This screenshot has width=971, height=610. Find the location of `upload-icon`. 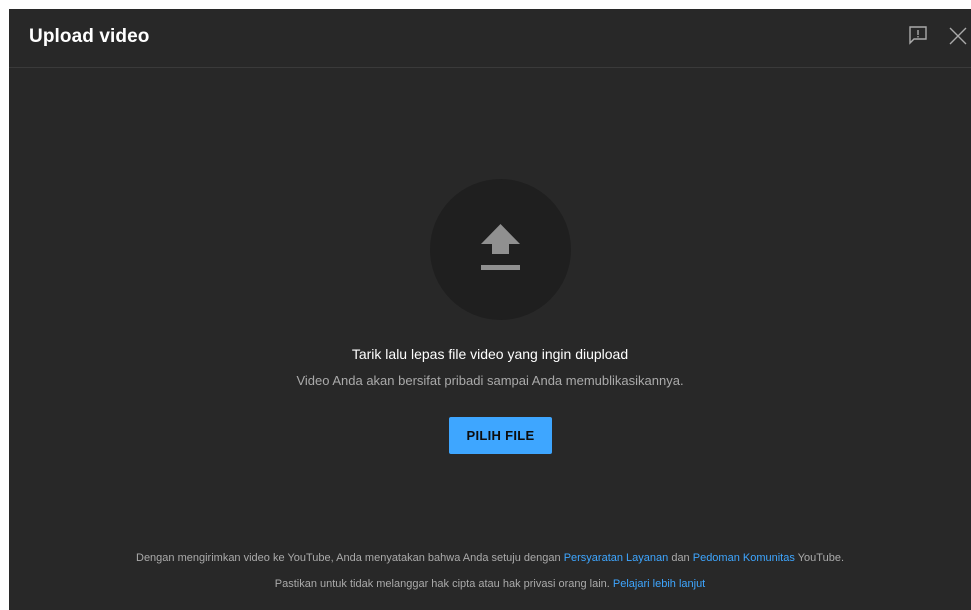

upload-icon is located at coordinates (500, 247).